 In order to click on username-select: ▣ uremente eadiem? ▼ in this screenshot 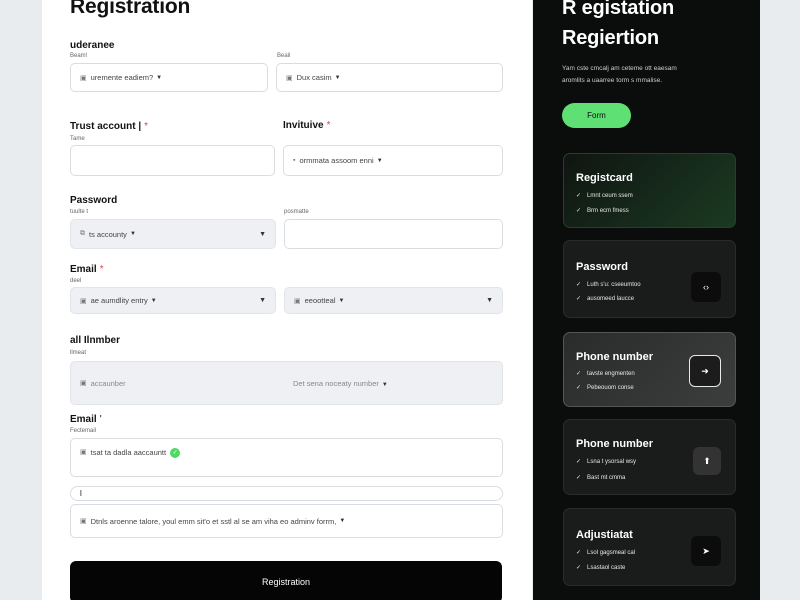, I will do `click(169, 77)`.